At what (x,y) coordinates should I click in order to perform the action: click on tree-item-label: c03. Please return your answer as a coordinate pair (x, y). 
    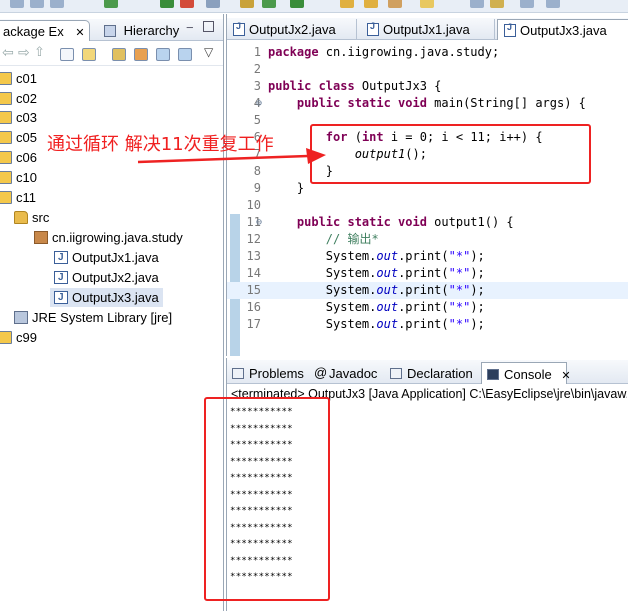
    Looking at the image, I should click on (26, 117).